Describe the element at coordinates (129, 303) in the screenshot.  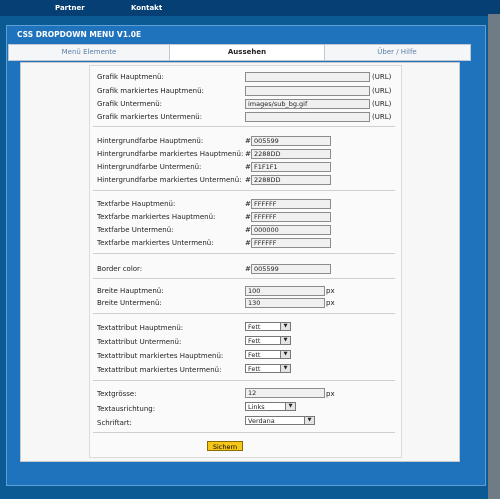
I see `label-breite-unter: Breite Untermenü:` at that location.